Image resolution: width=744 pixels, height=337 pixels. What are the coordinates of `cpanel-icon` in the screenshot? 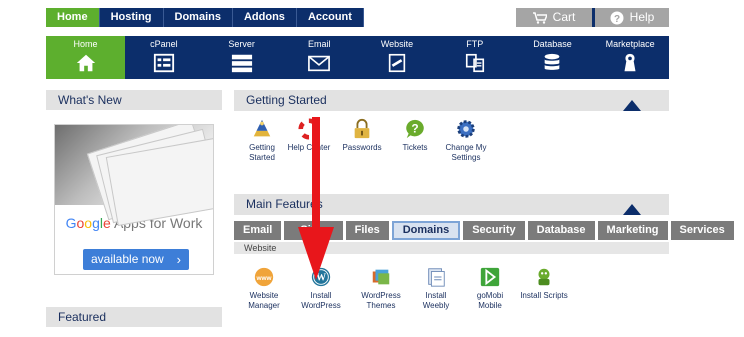 It's located at (163, 63).